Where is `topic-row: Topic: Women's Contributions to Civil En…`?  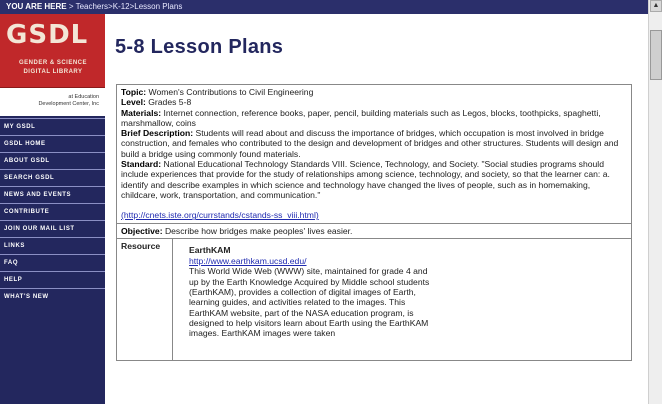 topic-row: Topic: Women's Contributions to Civil En… is located at coordinates (374, 92).